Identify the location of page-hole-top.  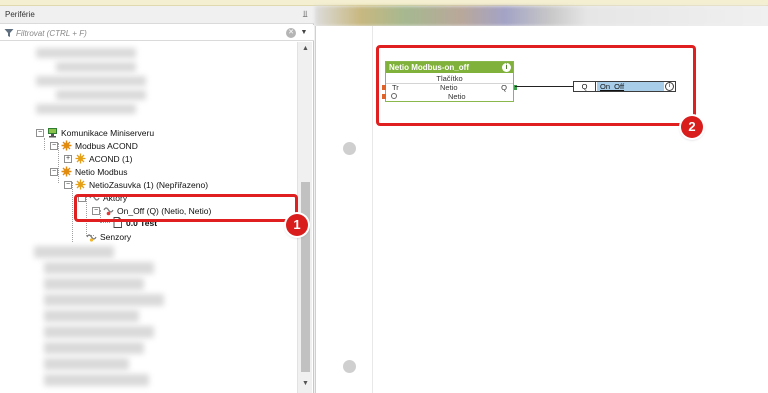
(349, 148).